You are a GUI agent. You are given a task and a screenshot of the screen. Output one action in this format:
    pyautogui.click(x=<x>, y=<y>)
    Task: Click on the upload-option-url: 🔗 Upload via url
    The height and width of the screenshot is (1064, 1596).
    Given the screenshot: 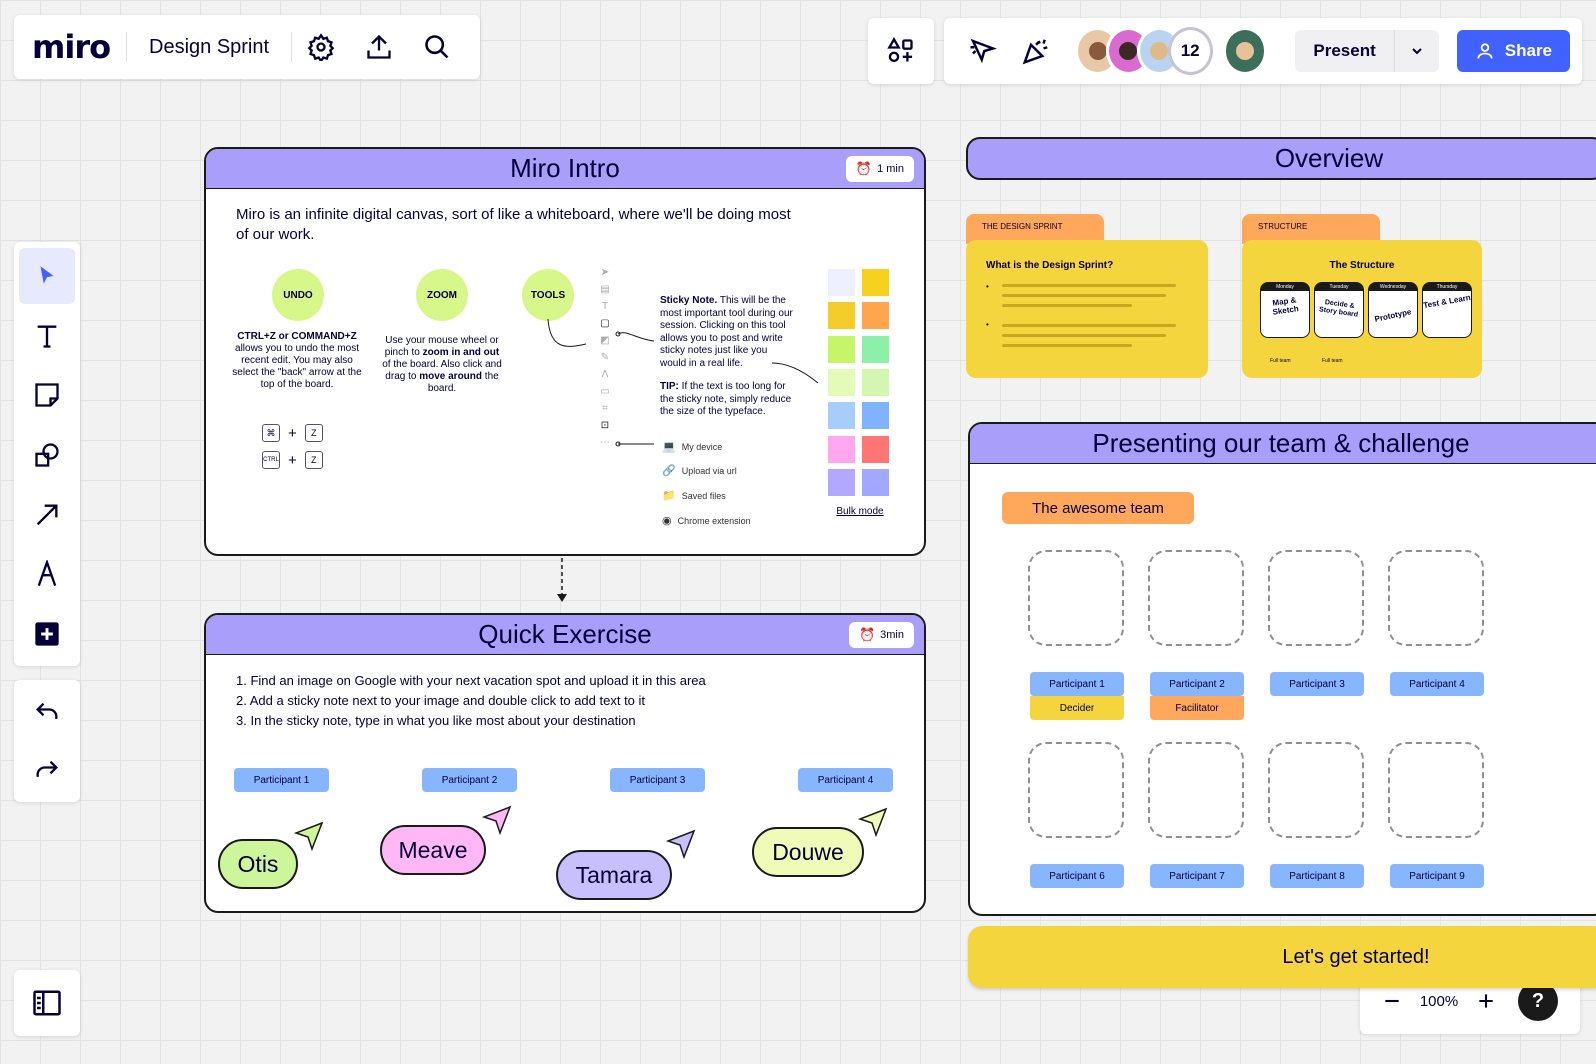 What is the action you would take?
    pyautogui.click(x=699, y=470)
    